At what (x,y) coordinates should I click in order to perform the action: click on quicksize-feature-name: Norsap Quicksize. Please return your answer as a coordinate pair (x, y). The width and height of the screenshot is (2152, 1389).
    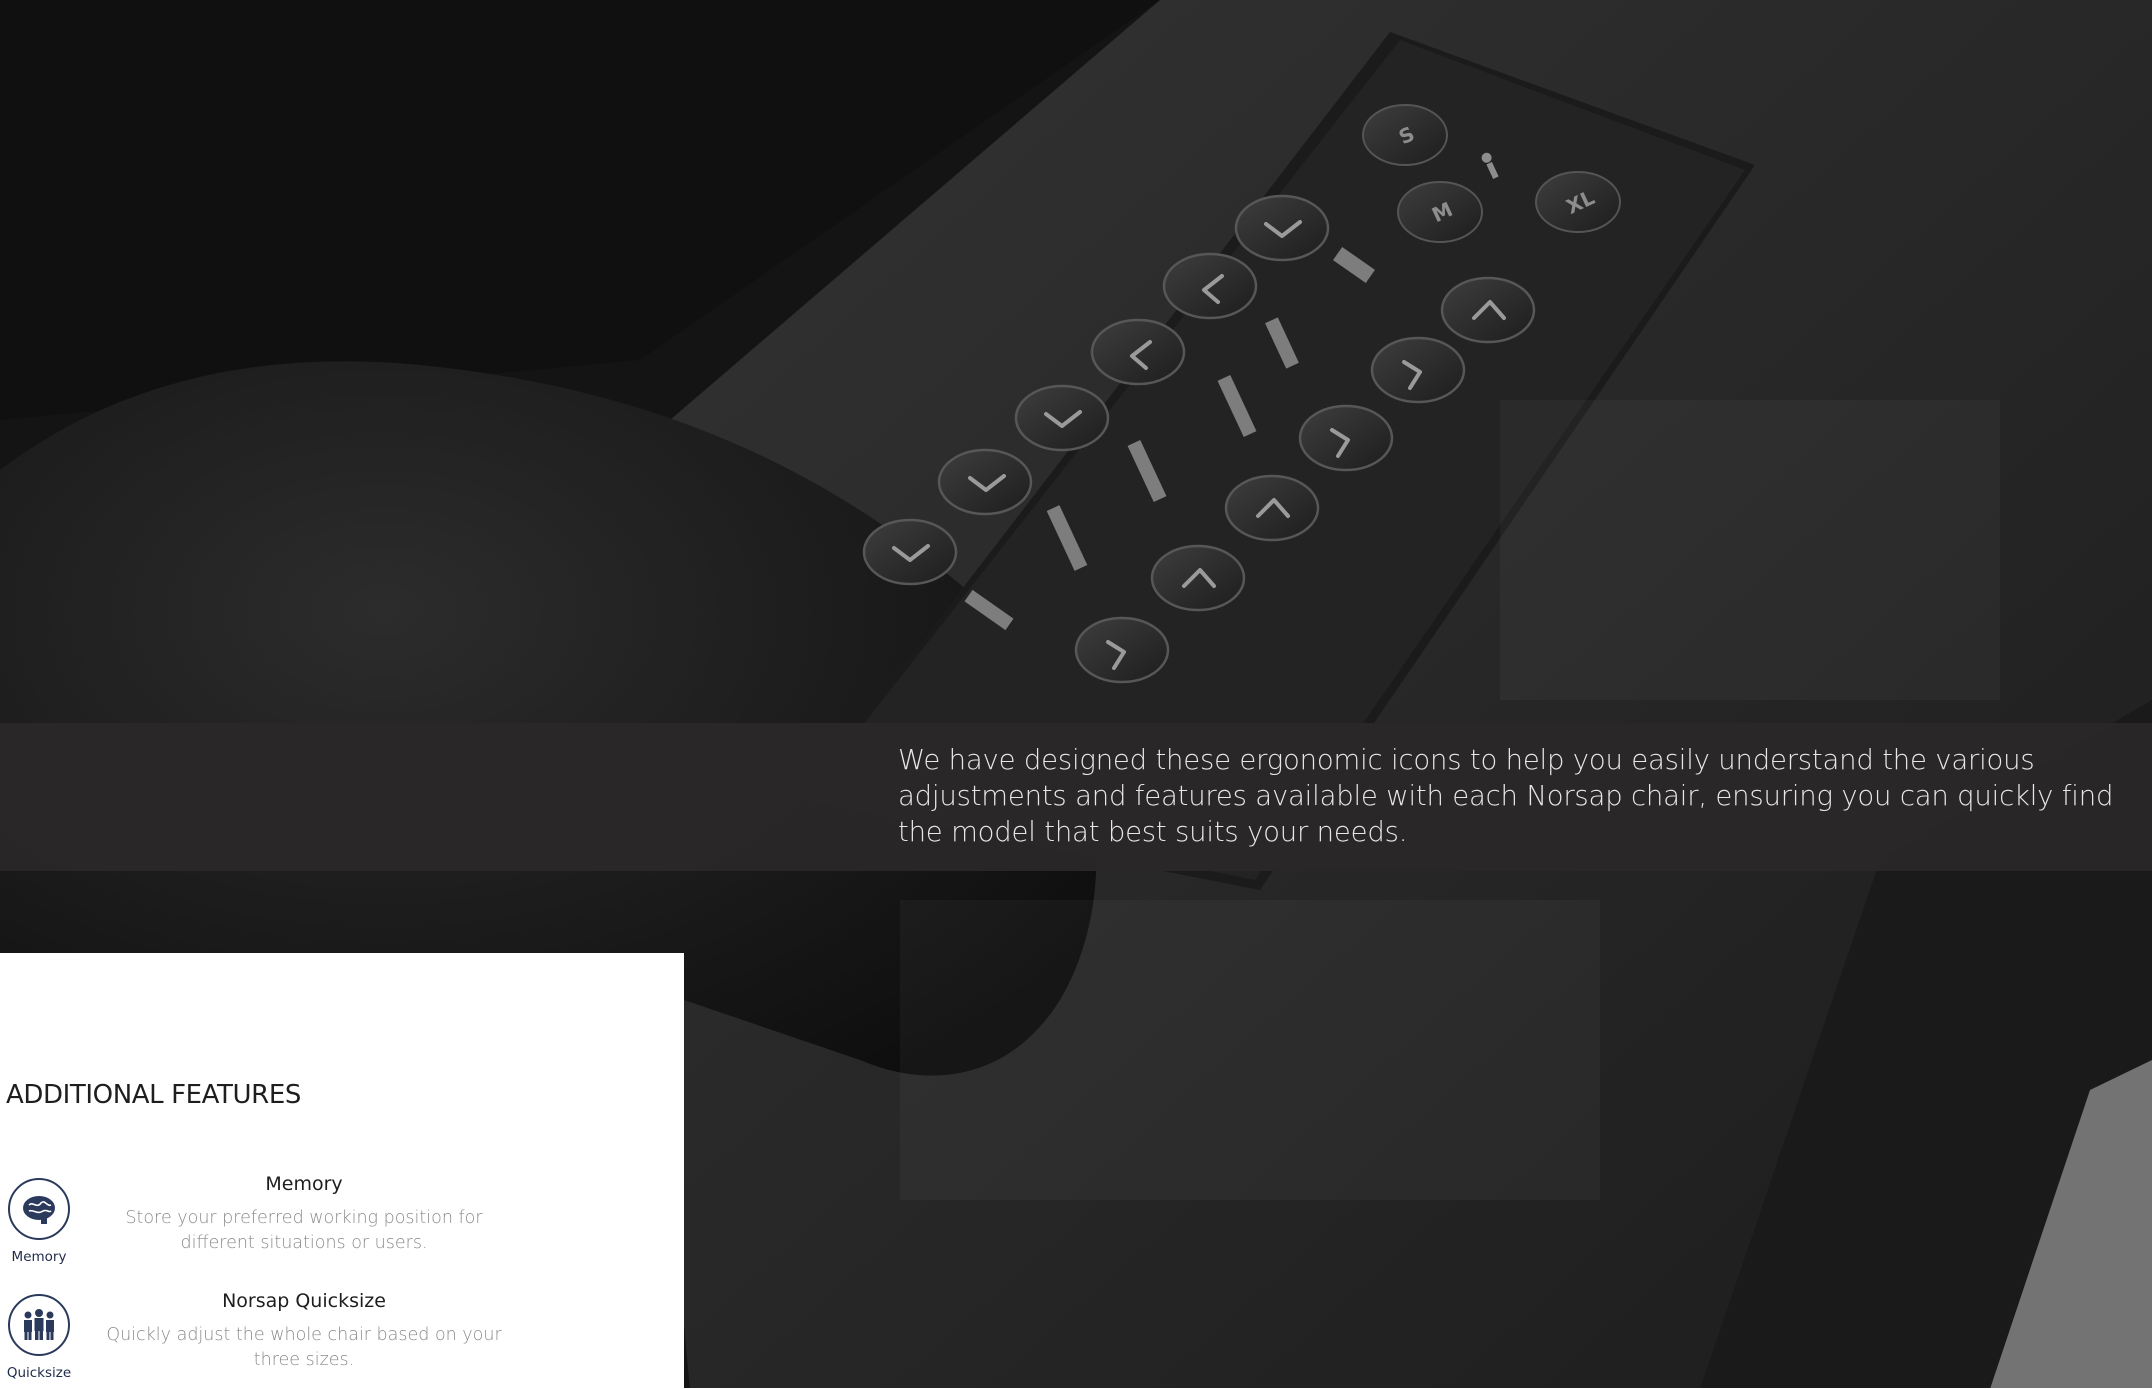
    Looking at the image, I should click on (304, 1301).